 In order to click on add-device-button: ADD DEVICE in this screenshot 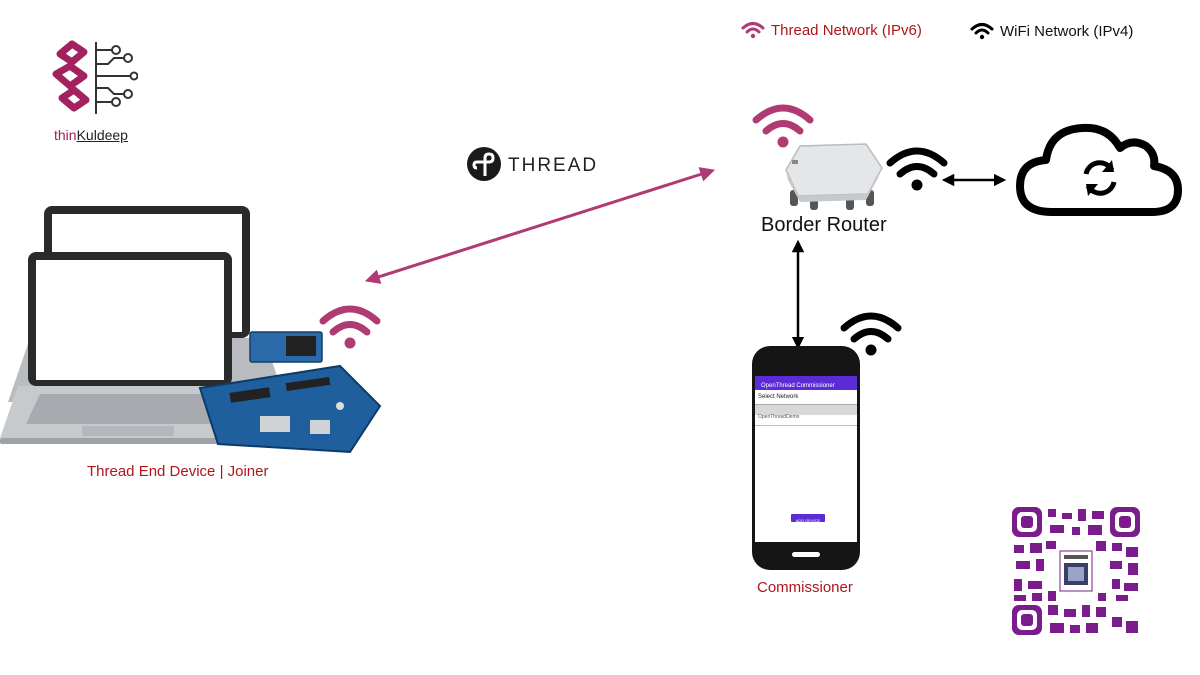, I will do `click(808, 518)`.